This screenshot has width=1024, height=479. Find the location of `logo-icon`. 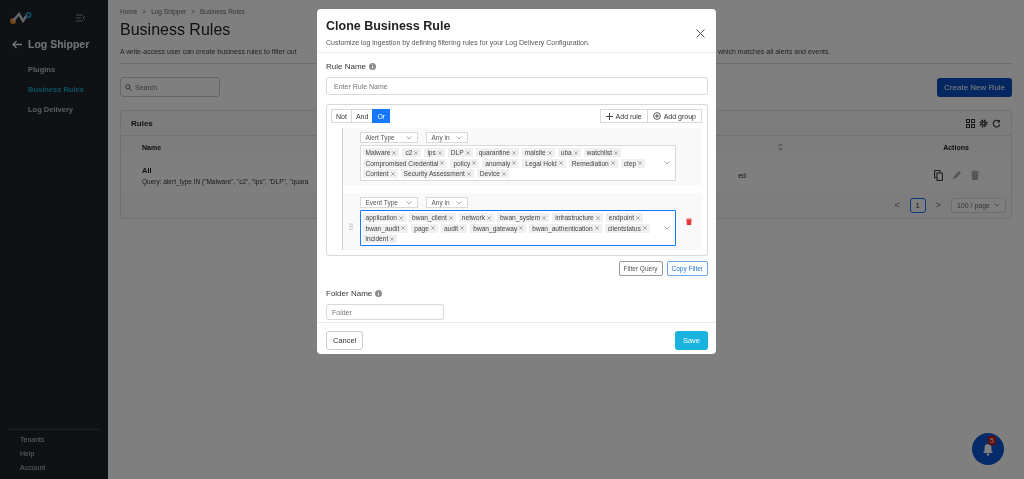

logo-icon is located at coordinates (21, 18).